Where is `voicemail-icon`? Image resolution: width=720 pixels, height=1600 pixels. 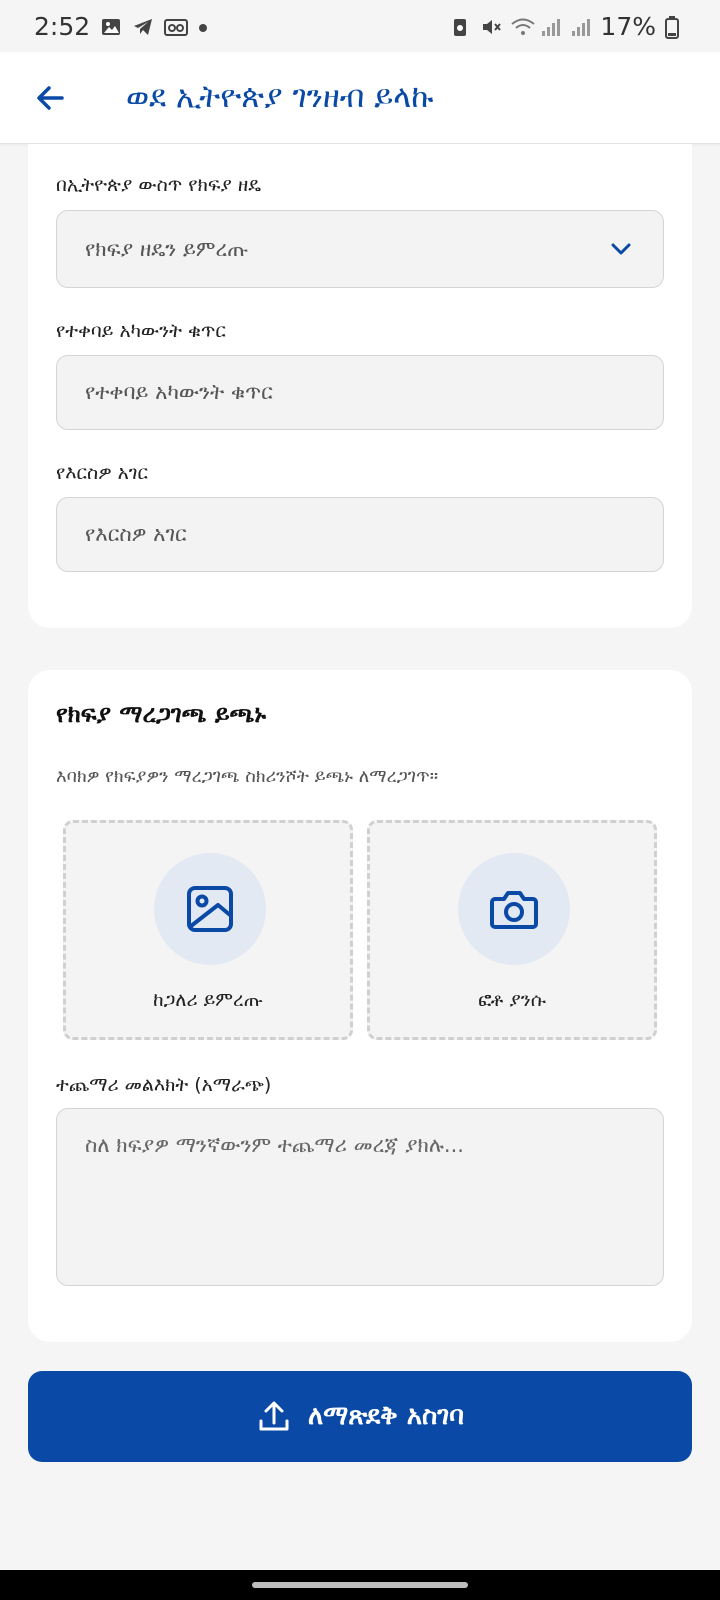 voicemail-icon is located at coordinates (176, 26).